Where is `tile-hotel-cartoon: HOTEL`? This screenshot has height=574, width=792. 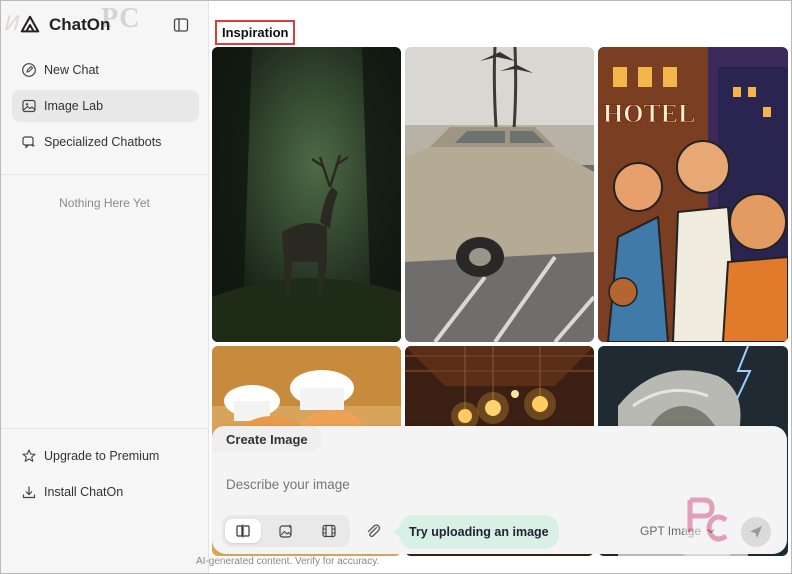
tile-hotel-cartoon: HOTEL is located at coordinates (693, 194).